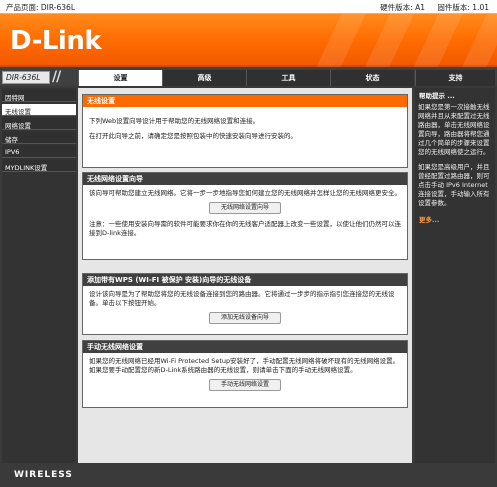 The image size is (497, 487). What do you see at coordinates (56, 41) in the screenshot?
I see `dlink-logo: D-Link` at bounding box center [56, 41].